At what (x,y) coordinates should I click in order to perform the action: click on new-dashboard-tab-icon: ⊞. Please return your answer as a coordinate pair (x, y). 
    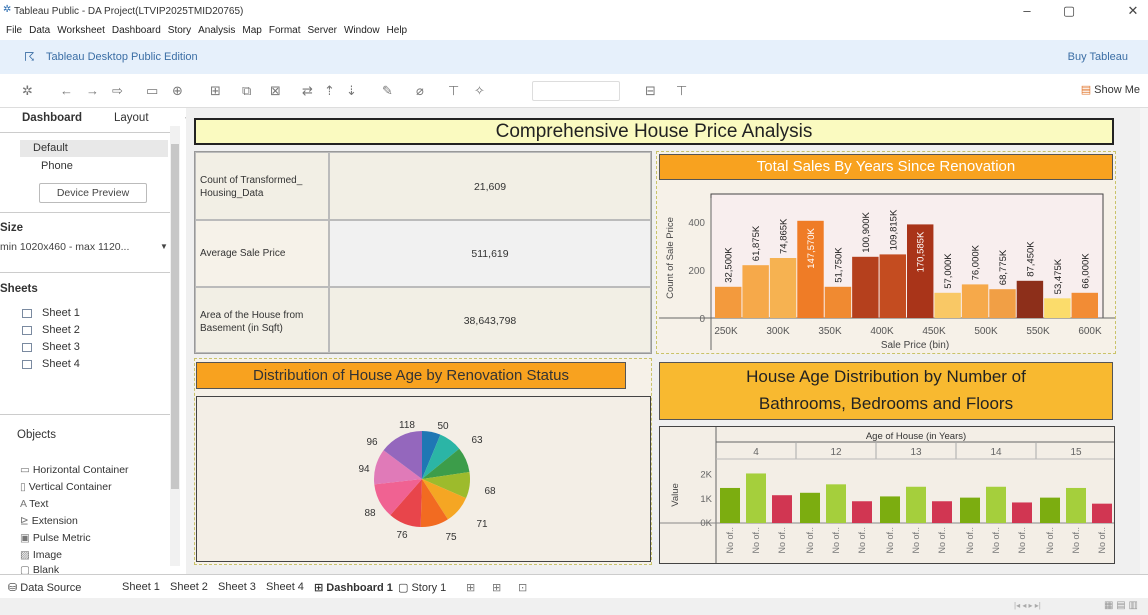
    Looking at the image, I should click on (496, 587).